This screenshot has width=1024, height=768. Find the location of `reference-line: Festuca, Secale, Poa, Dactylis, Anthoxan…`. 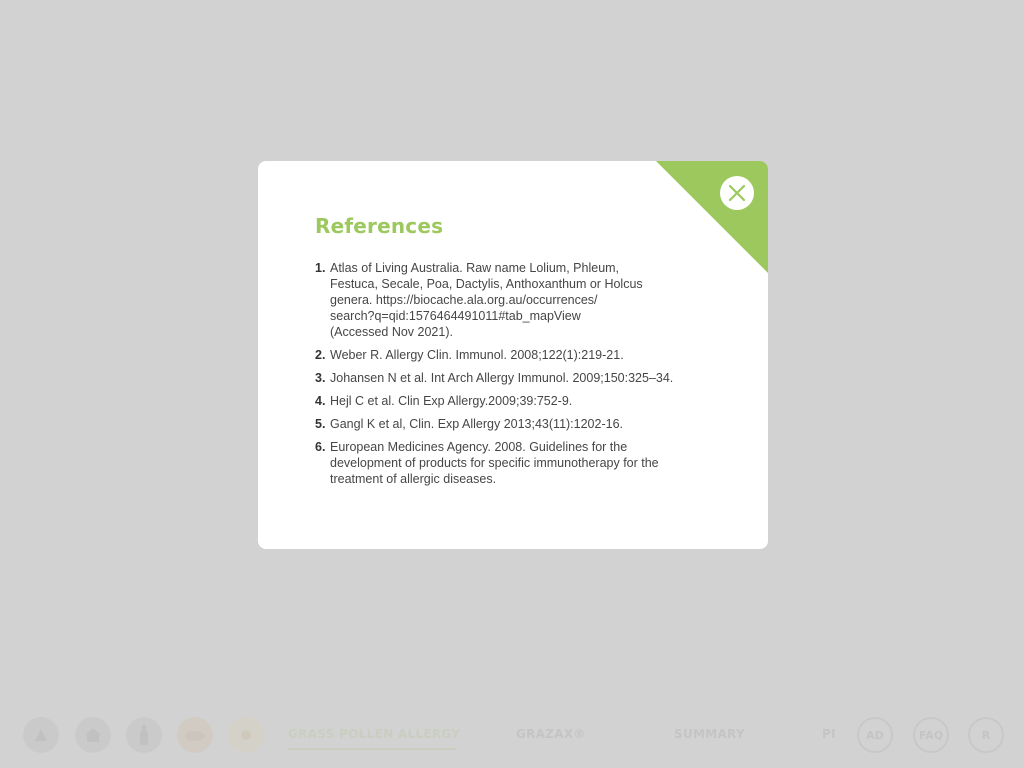

reference-line: Festuca, Secale, Poa, Dactylis, Anthoxan… is located at coordinates (486, 284).